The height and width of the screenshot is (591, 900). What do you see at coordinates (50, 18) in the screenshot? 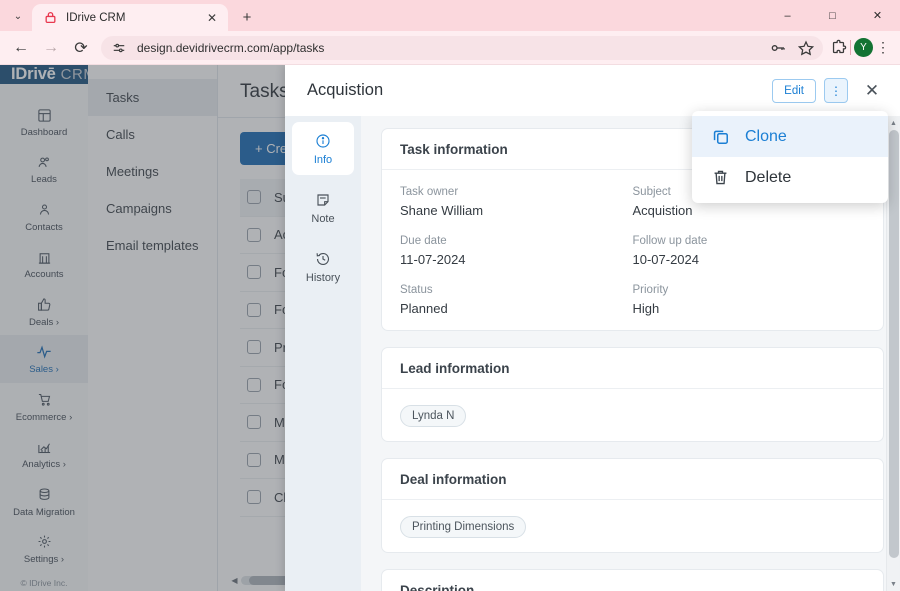
I see `lock-icon` at bounding box center [50, 18].